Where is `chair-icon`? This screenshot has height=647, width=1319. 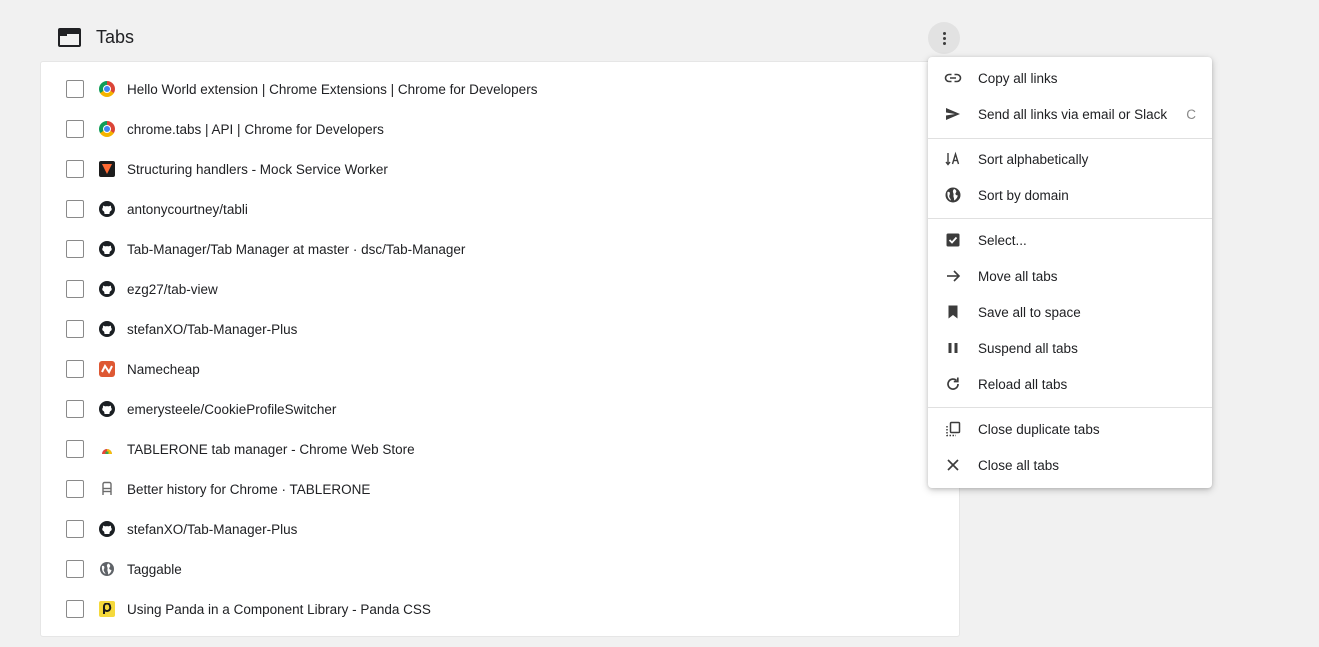
chair-icon is located at coordinates (107, 489).